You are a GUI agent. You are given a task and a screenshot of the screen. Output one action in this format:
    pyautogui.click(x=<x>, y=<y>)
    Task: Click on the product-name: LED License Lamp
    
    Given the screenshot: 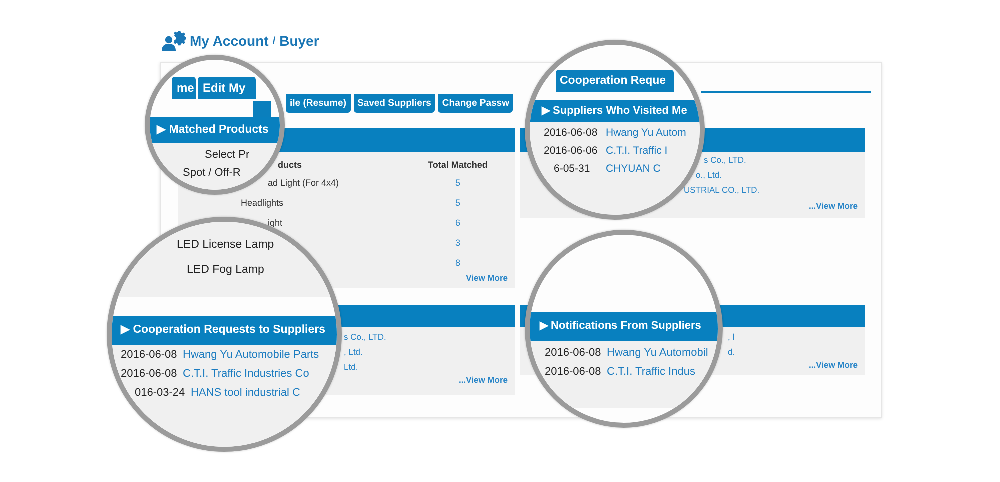 What is the action you would take?
    pyautogui.click(x=225, y=245)
    